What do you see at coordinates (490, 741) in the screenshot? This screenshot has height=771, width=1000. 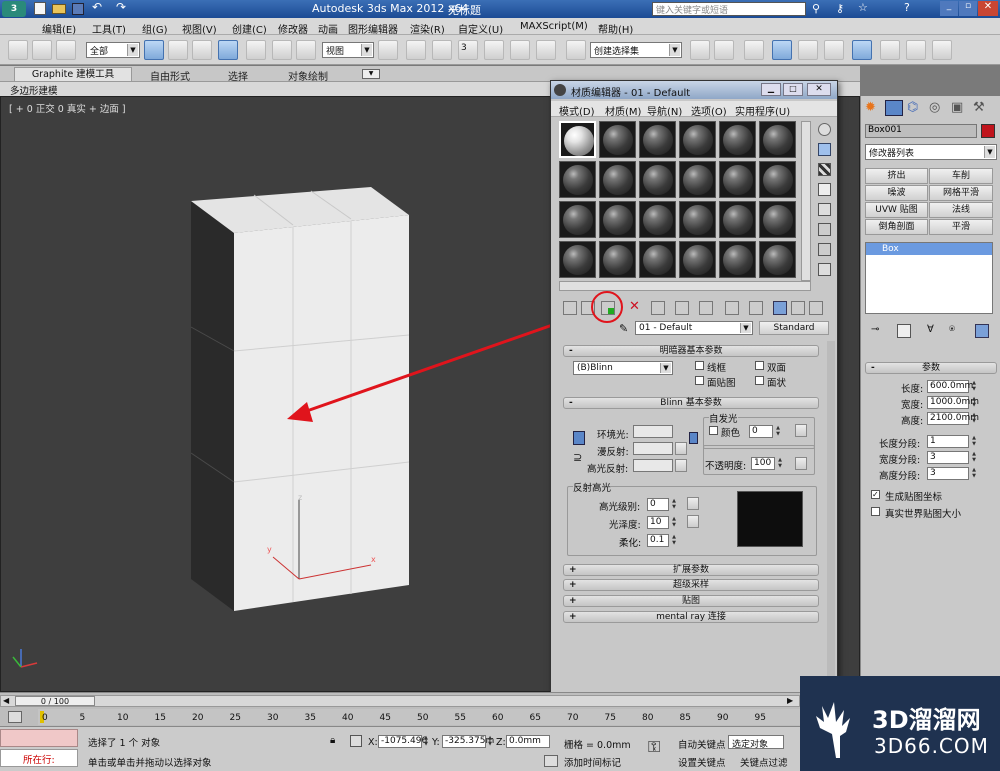 I see `y-coord-spinner: ▲ ▼` at bounding box center [490, 741].